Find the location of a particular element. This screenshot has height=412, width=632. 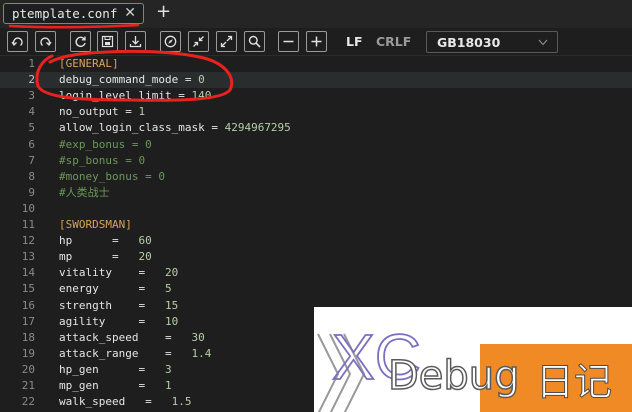

zoom-in-icon is located at coordinates (316, 41).